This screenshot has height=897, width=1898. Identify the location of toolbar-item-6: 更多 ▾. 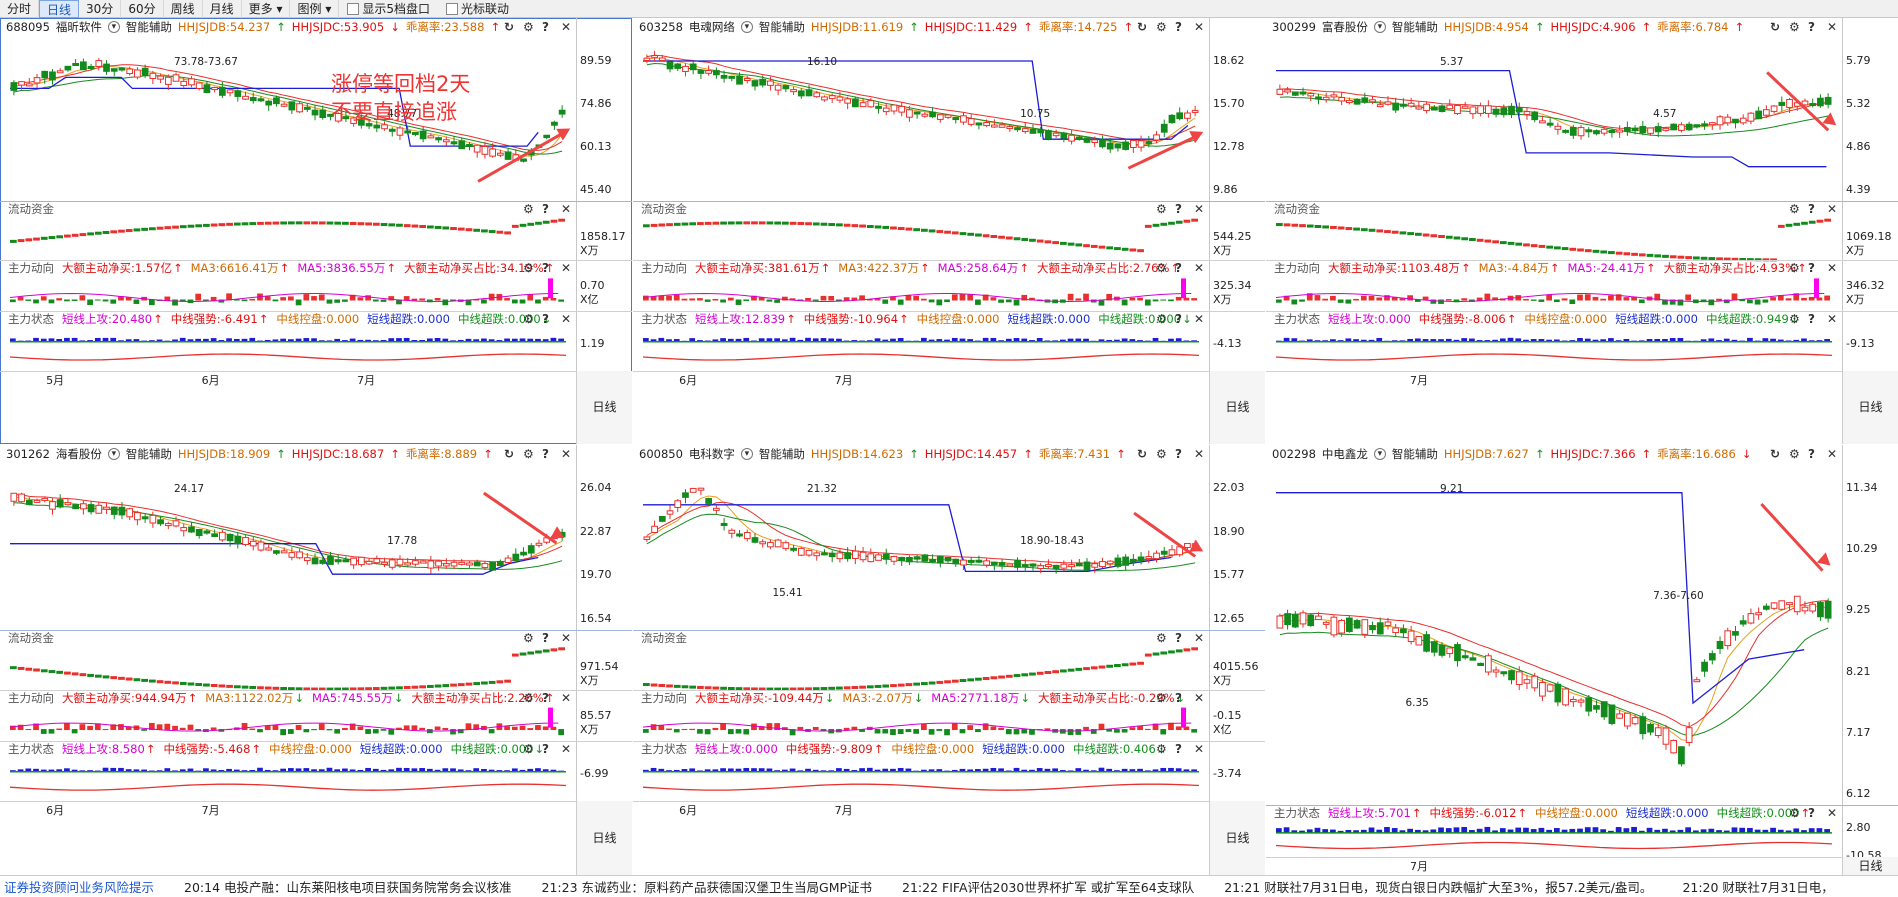
(266, 9).